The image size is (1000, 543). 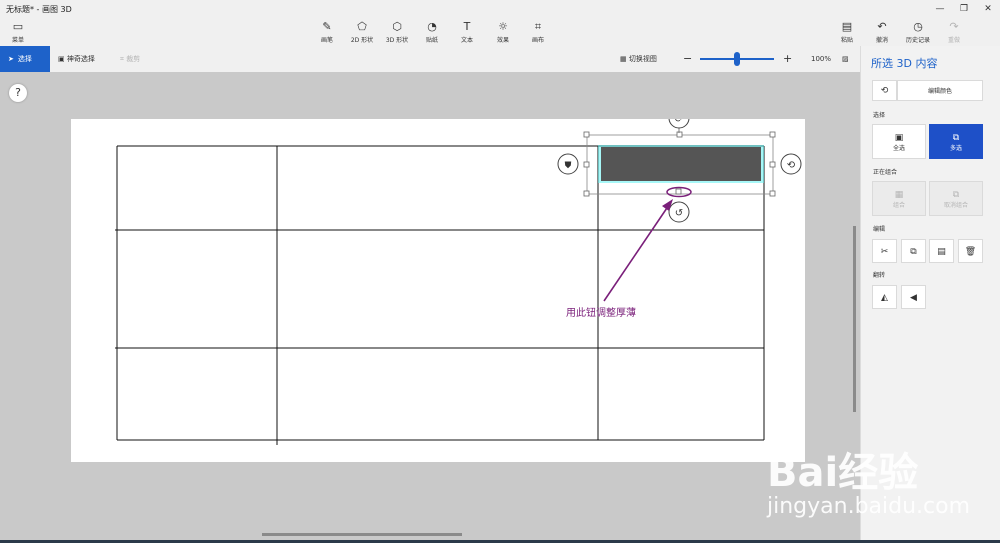 What do you see at coordinates (678, 191) in the screenshot?
I see `depth-handle` at bounding box center [678, 191].